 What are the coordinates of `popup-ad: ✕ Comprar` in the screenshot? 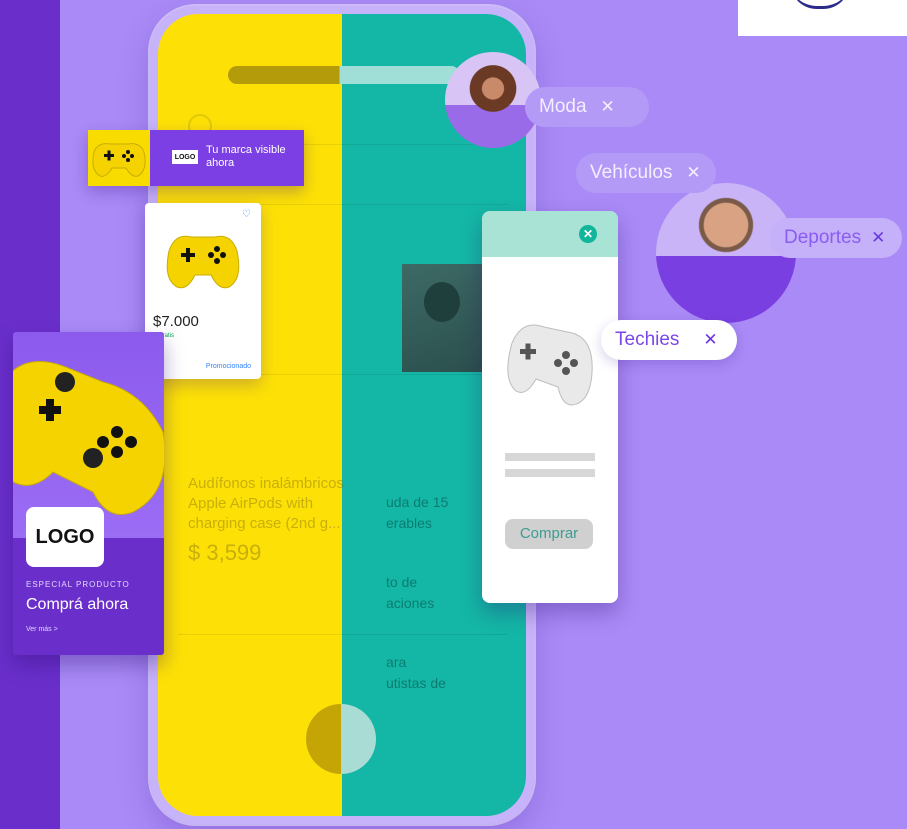 It's located at (550, 407).